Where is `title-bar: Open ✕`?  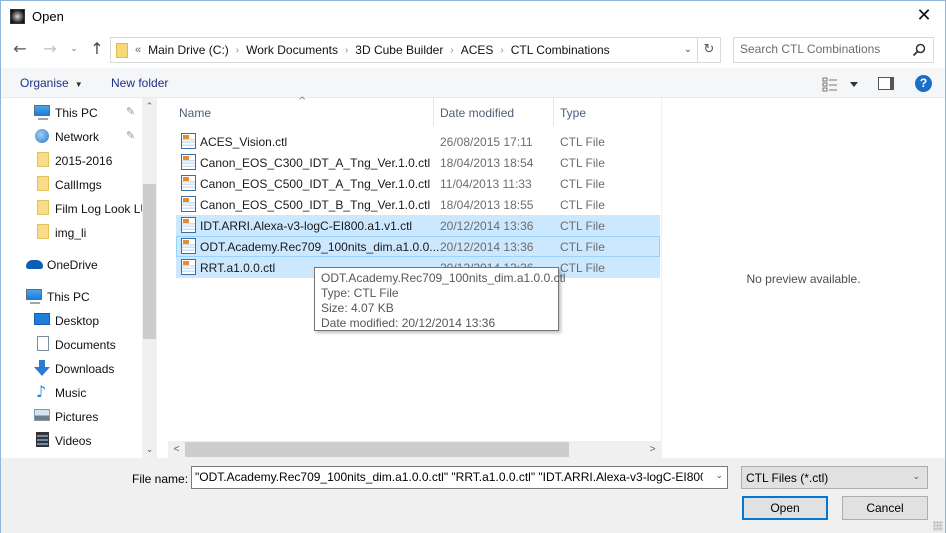
title-bar: Open ✕ is located at coordinates (473, 16).